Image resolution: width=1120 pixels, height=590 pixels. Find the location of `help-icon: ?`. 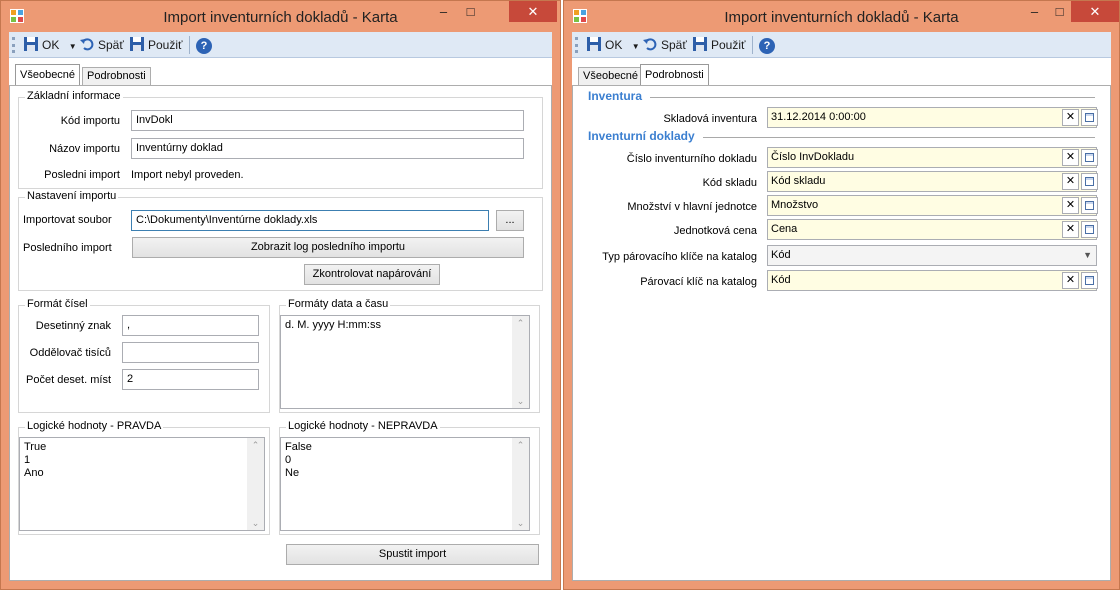

help-icon: ? is located at coordinates (767, 46).